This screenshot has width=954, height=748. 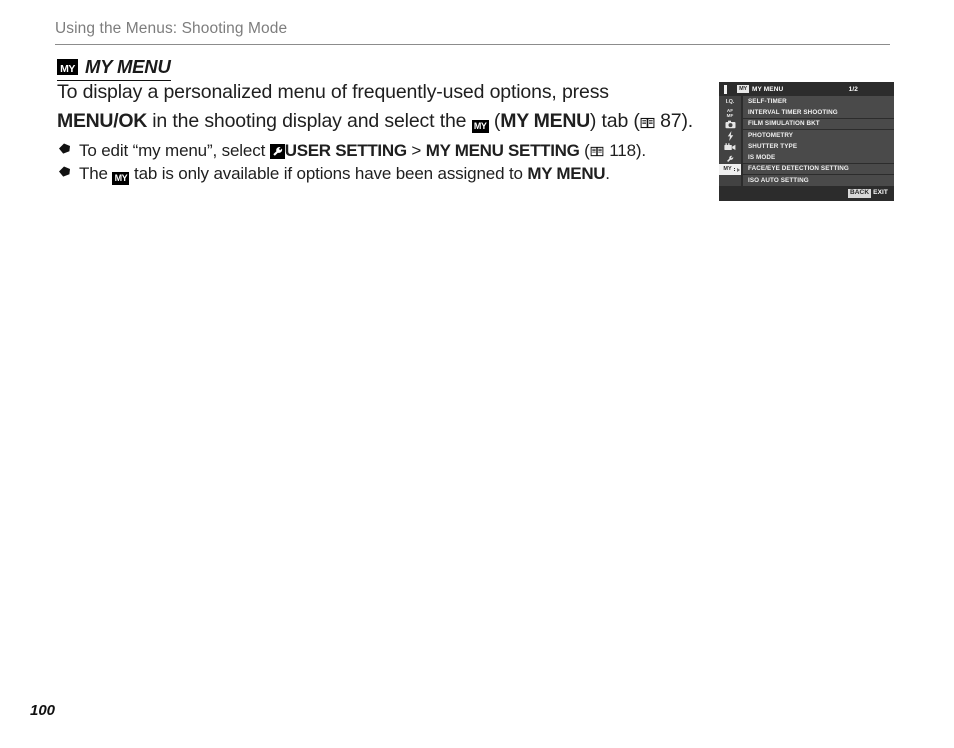 What do you see at coordinates (174, 150) in the screenshot?
I see `note-1-text-1: To edit “my menu”, select` at bounding box center [174, 150].